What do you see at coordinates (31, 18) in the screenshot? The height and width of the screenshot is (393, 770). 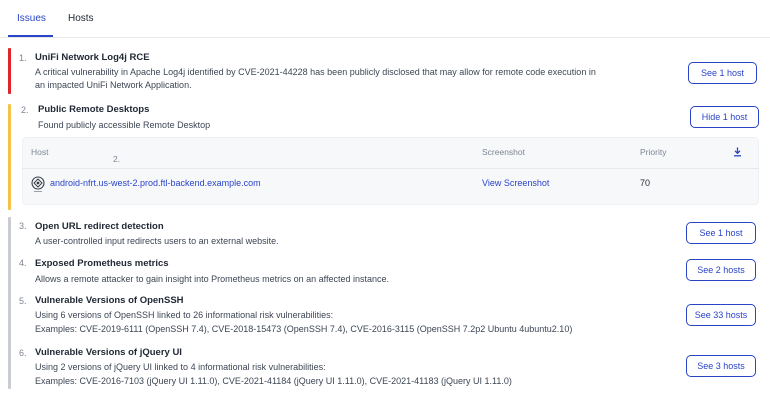 I see `tab-issues: Issues` at bounding box center [31, 18].